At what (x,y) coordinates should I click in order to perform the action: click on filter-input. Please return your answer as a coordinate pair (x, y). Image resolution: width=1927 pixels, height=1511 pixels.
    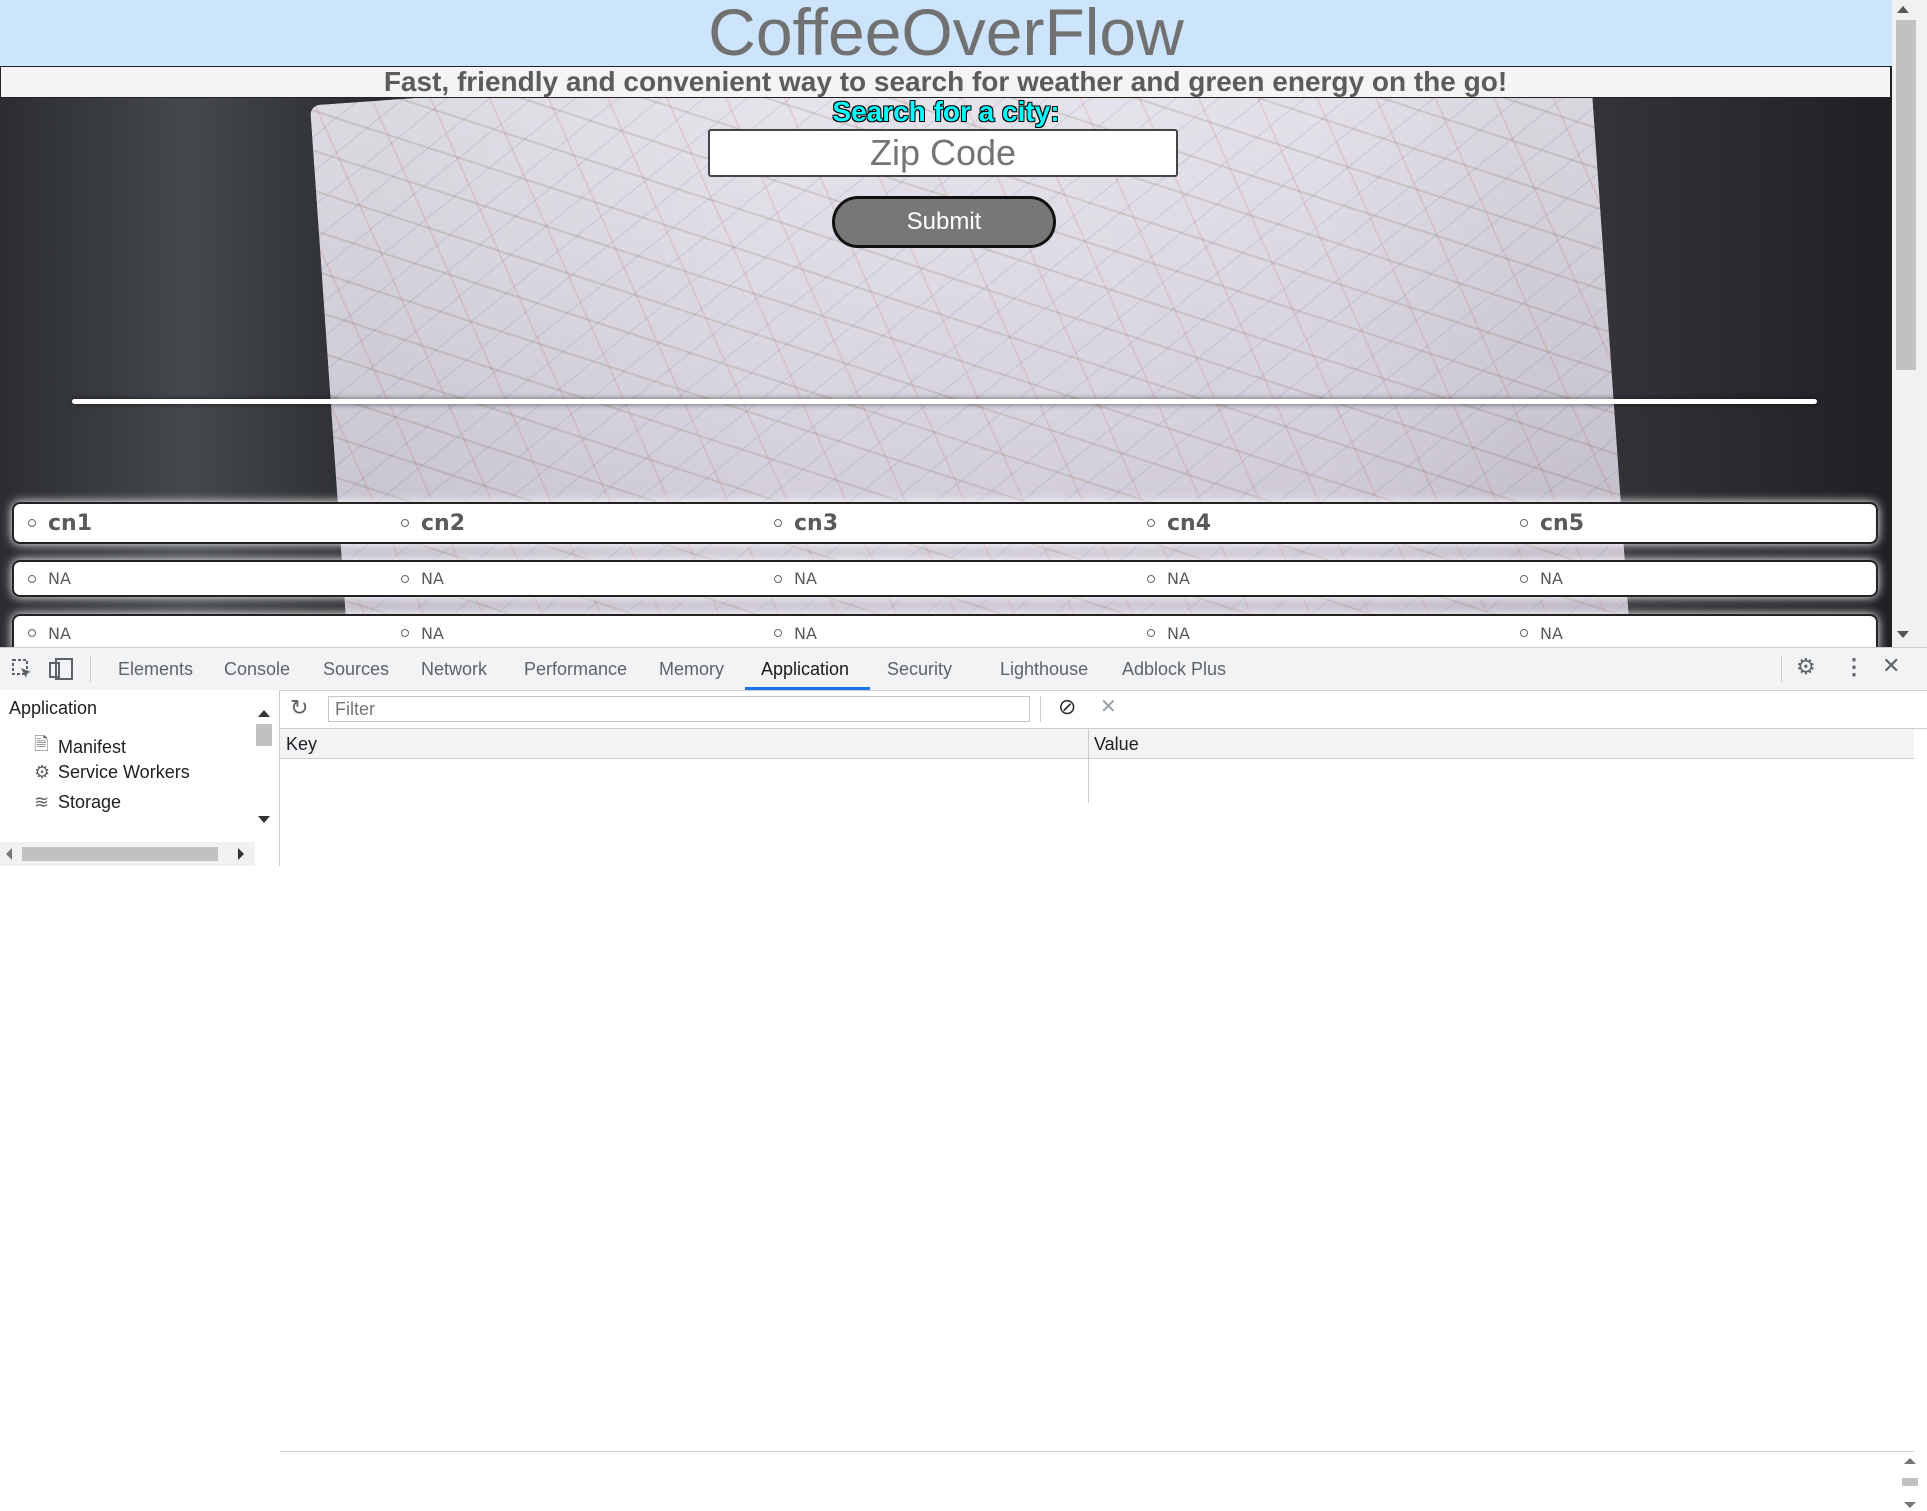
    Looking at the image, I should click on (679, 709).